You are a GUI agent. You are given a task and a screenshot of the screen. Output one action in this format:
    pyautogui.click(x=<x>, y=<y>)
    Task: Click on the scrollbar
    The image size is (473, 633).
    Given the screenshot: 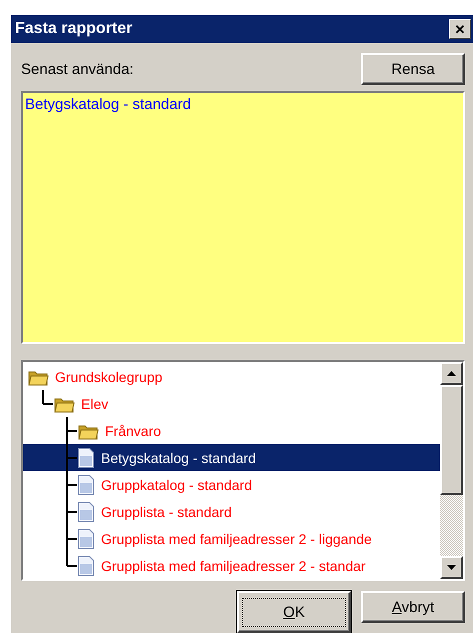 What is the action you would take?
    pyautogui.click(x=451, y=470)
    